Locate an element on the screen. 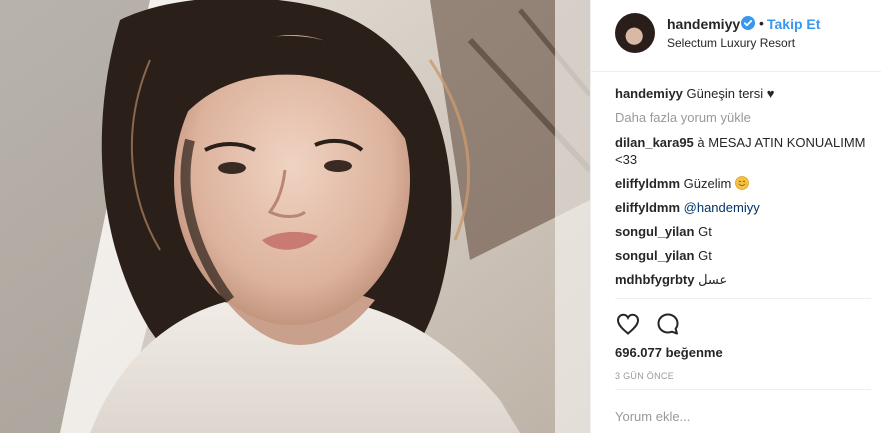 This screenshot has width=881, height=433. load-more-comments-button: Daha fazla yorum yükle is located at coordinates (744, 117).